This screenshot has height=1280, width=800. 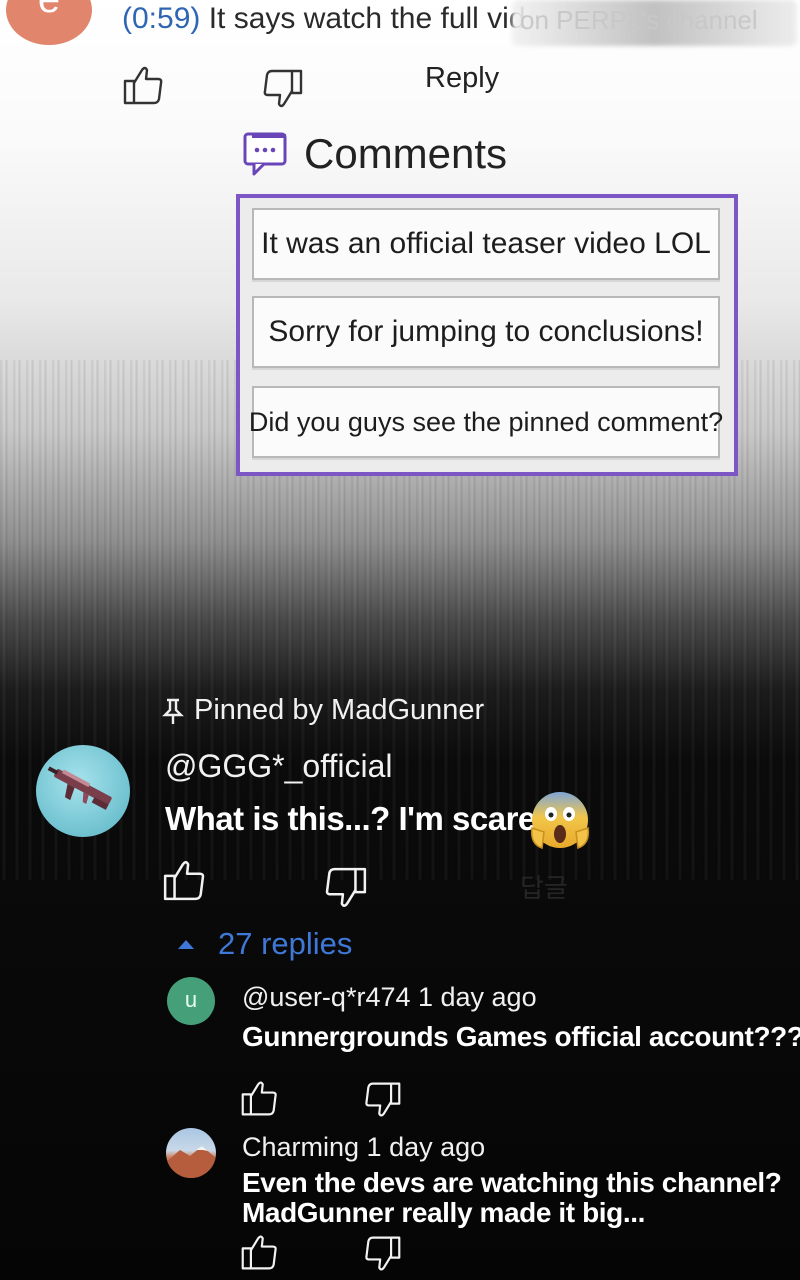 What do you see at coordinates (486, 332) in the screenshot?
I see `choice-option-2: Sorry for jumping to conclusions!` at bounding box center [486, 332].